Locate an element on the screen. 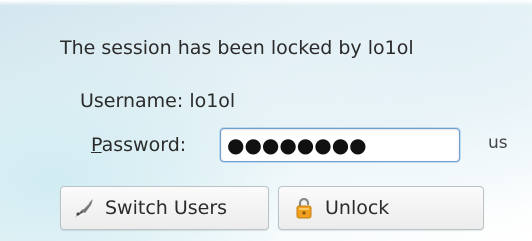 This screenshot has width=532, height=241. switch-users-button: Switch Users is located at coordinates (164, 208).